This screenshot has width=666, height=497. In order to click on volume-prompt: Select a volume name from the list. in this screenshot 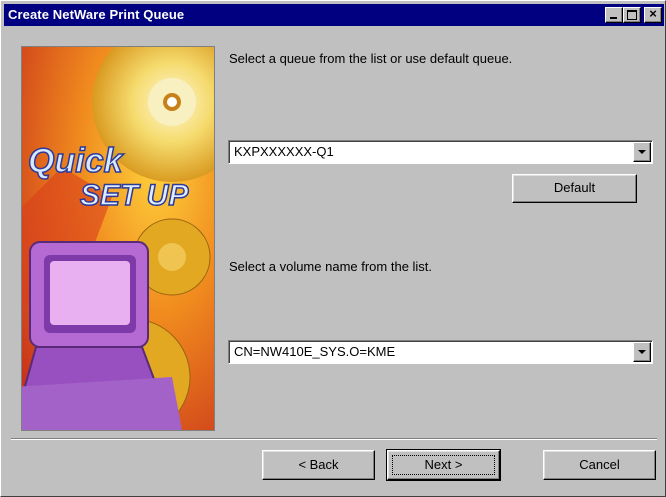, I will do `click(331, 266)`.